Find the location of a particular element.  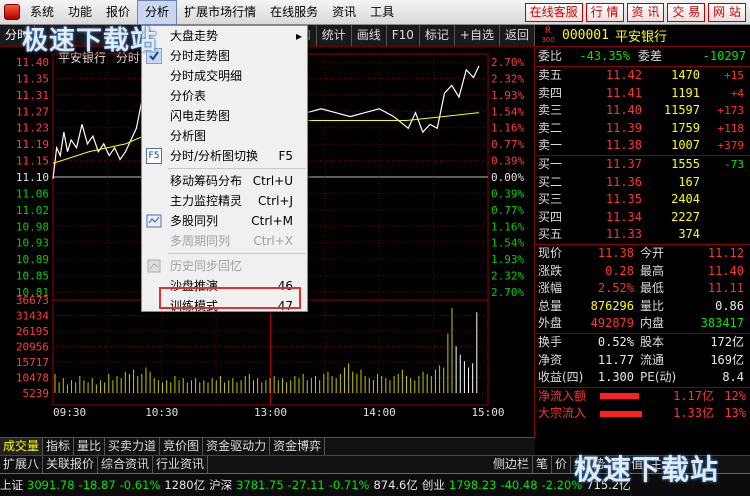

quote-header: R 300 000001 平安银行 is located at coordinates (643, 36).